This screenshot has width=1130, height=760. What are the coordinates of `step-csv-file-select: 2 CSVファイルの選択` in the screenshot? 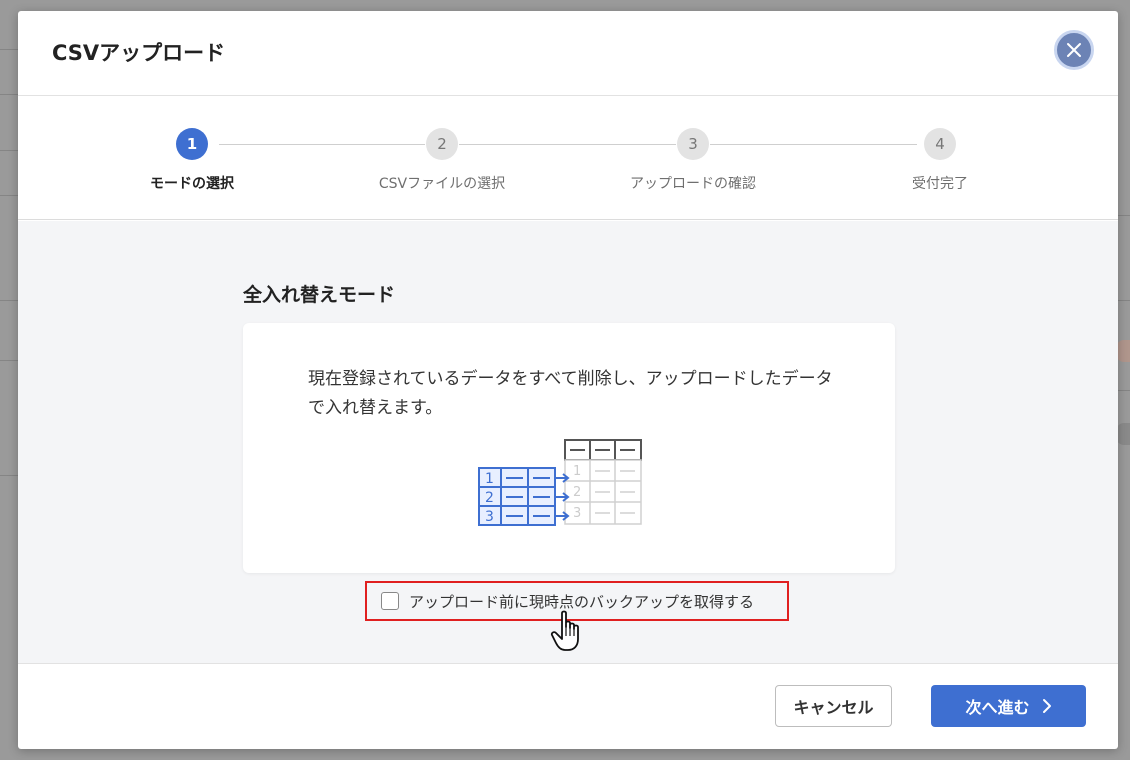 It's located at (442, 160).